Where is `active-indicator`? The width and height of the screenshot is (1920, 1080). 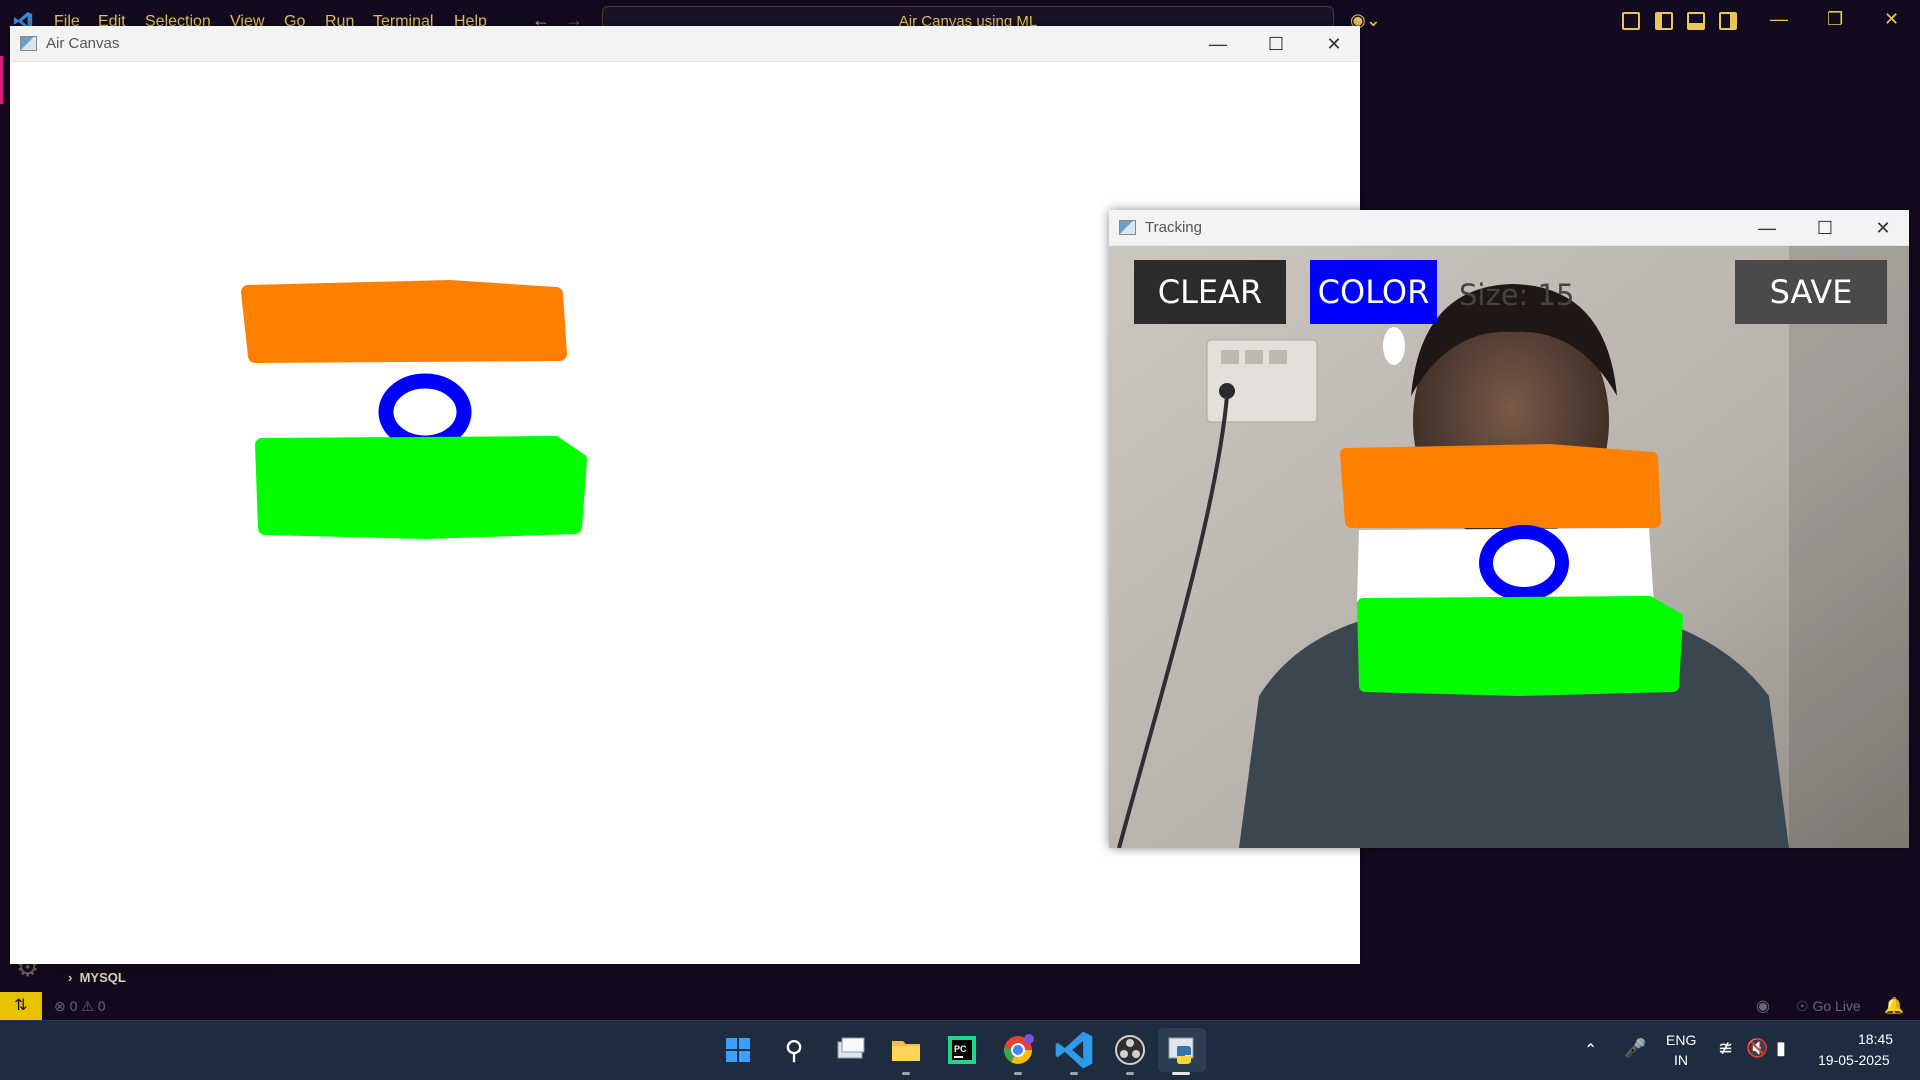 active-indicator is located at coordinates (1181, 1073).